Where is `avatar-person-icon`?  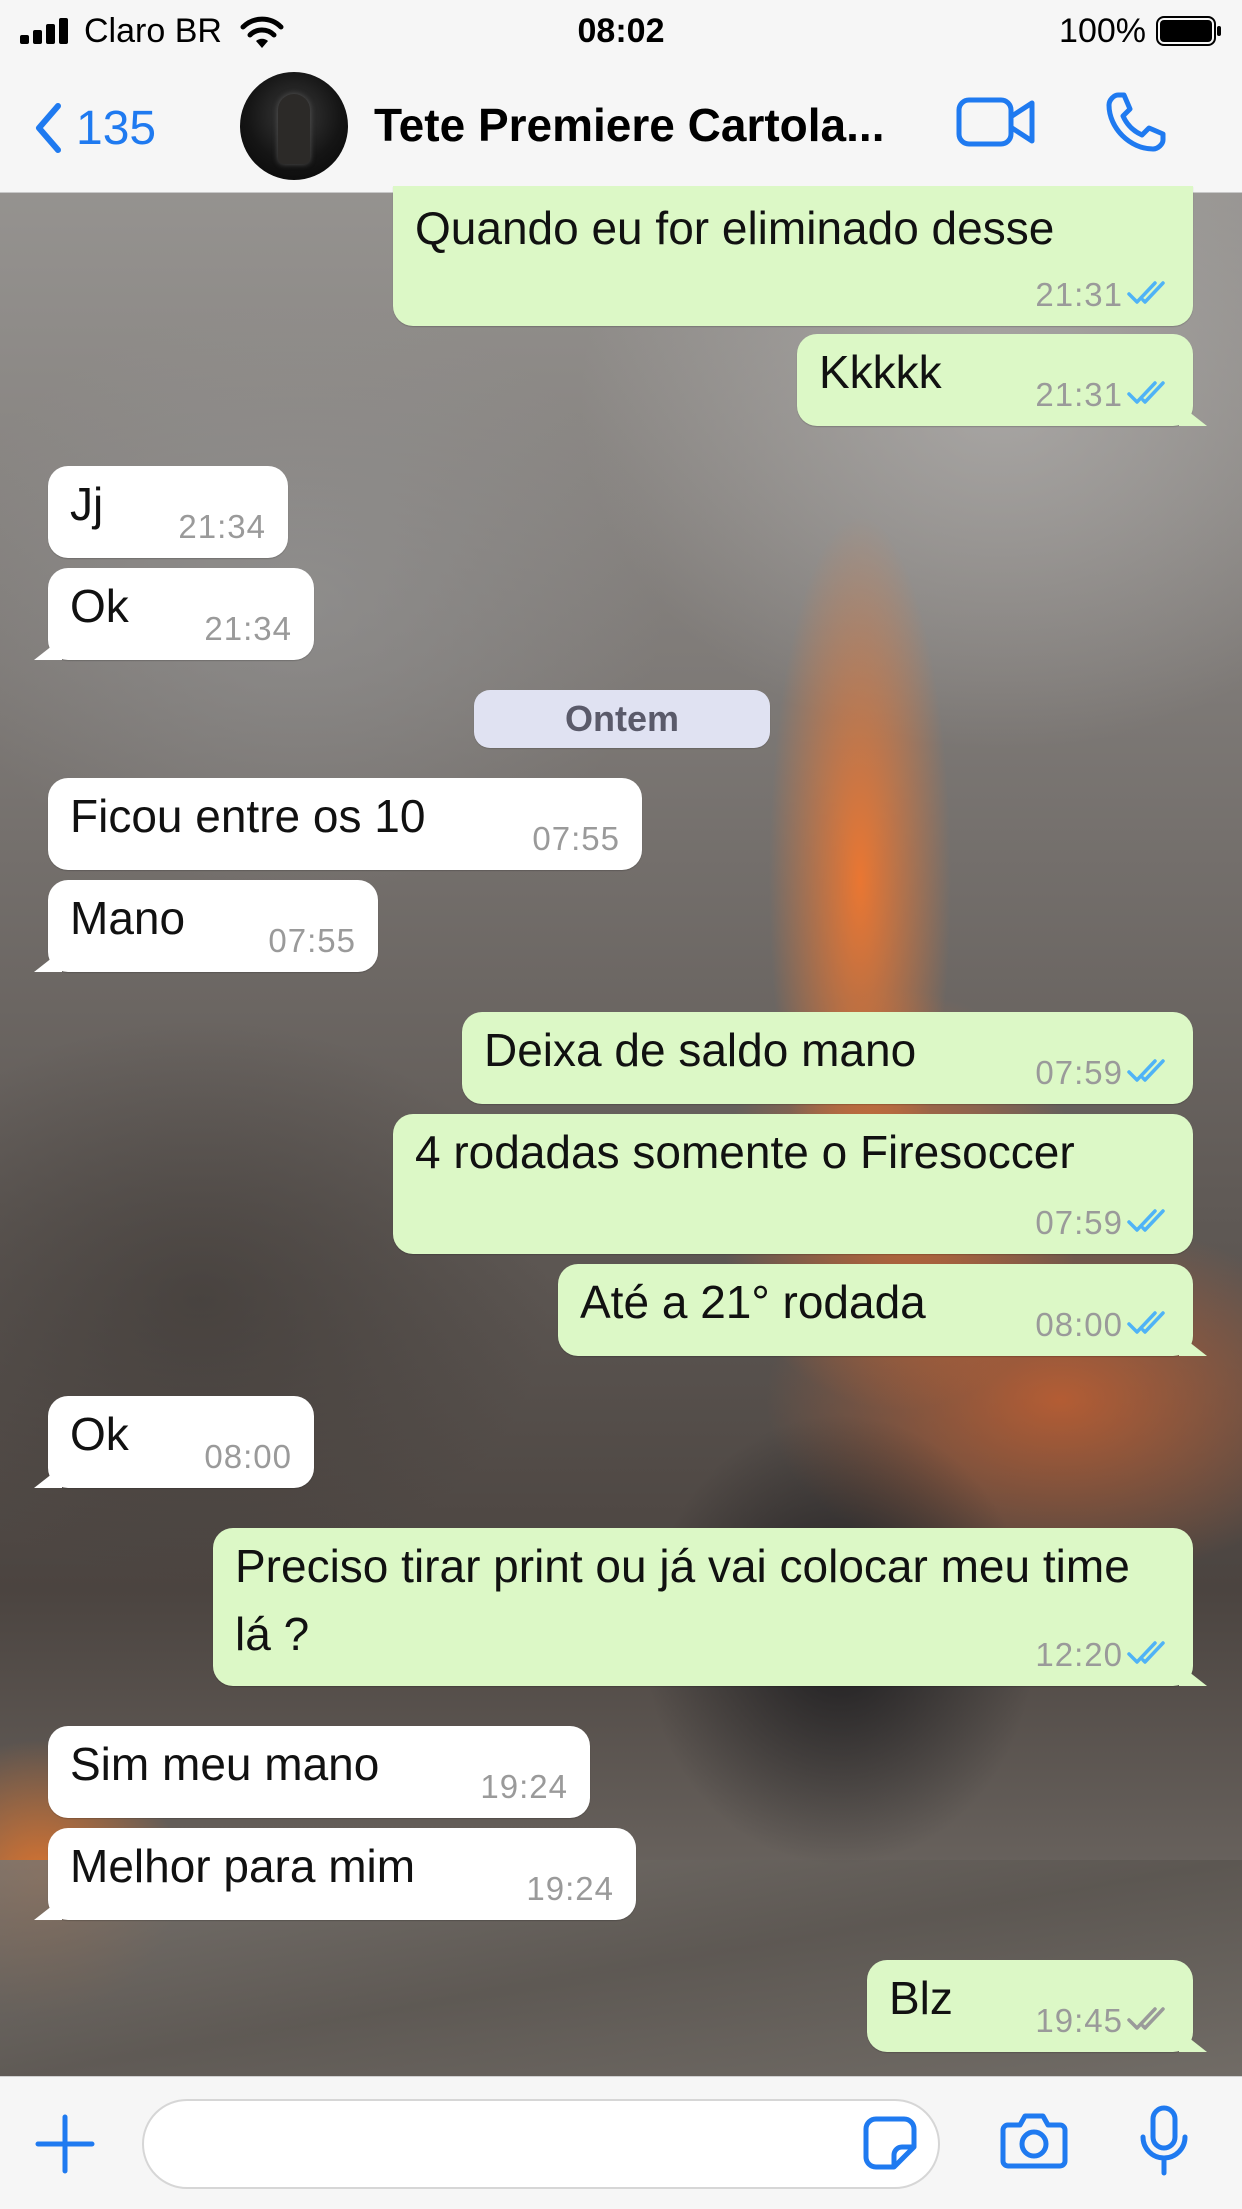
avatar-person-icon is located at coordinates (294, 129).